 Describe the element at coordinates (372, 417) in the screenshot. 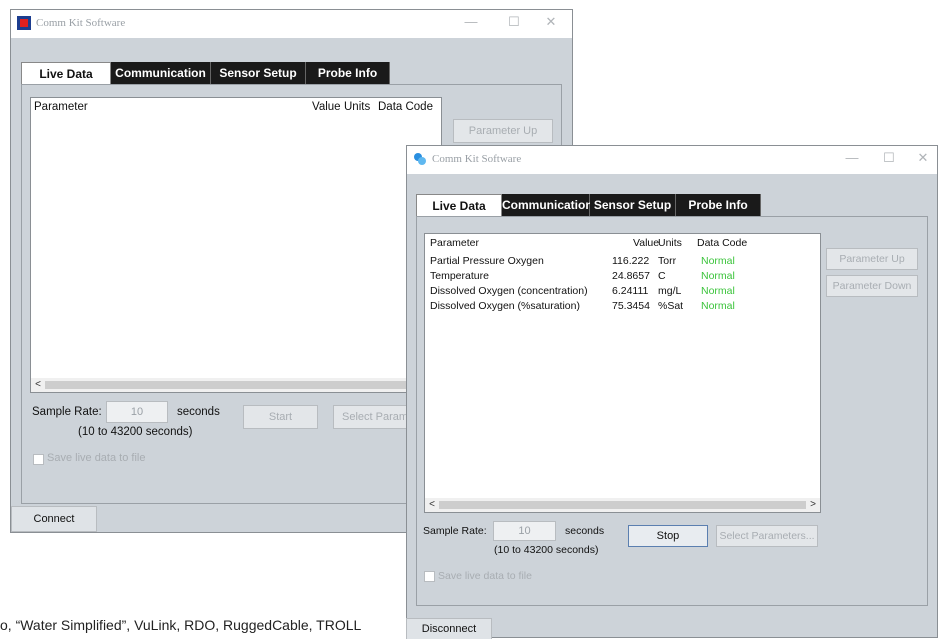

I see `select-parameters-button: Select Param` at that location.